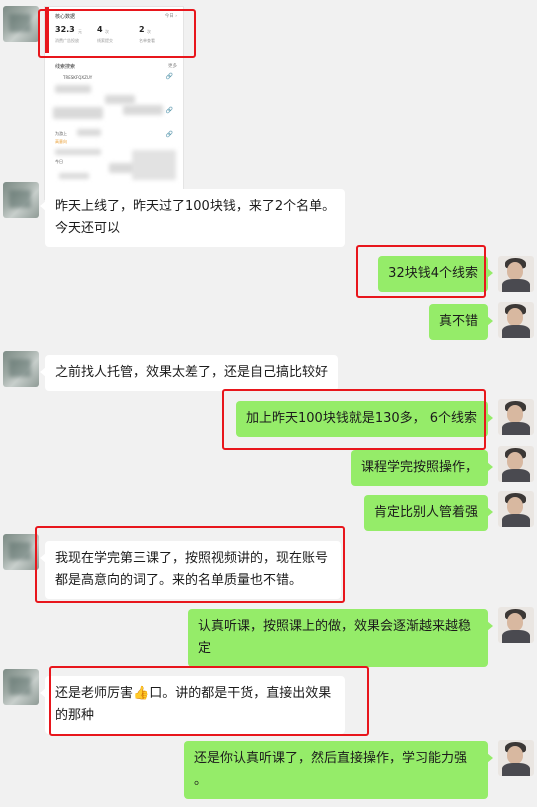  I want to click on message-text: 加上昨天100块钱就是130多， 6个线索, so click(362, 418).